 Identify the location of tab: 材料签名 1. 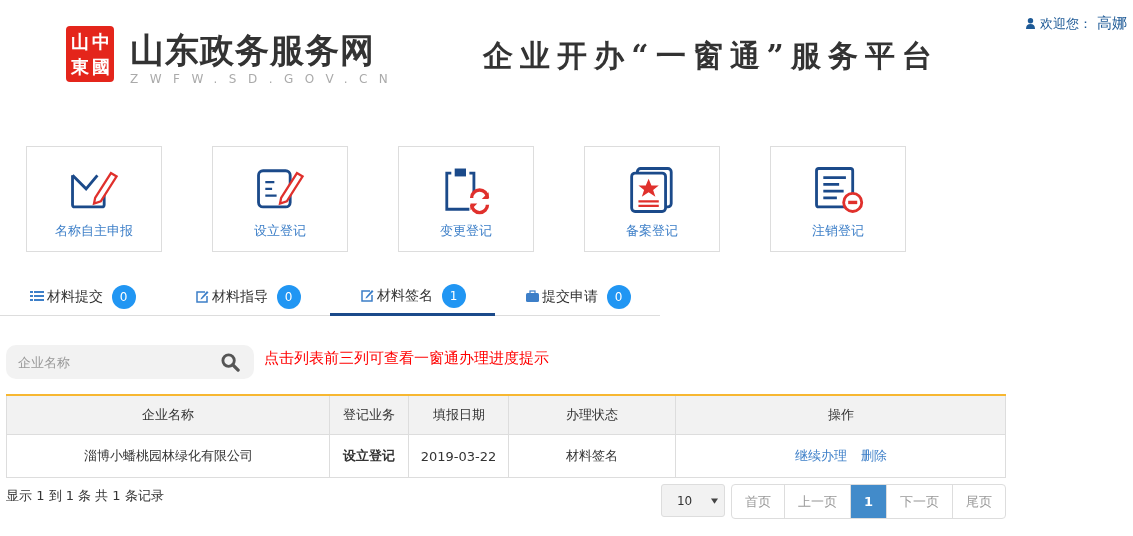
(412, 297).